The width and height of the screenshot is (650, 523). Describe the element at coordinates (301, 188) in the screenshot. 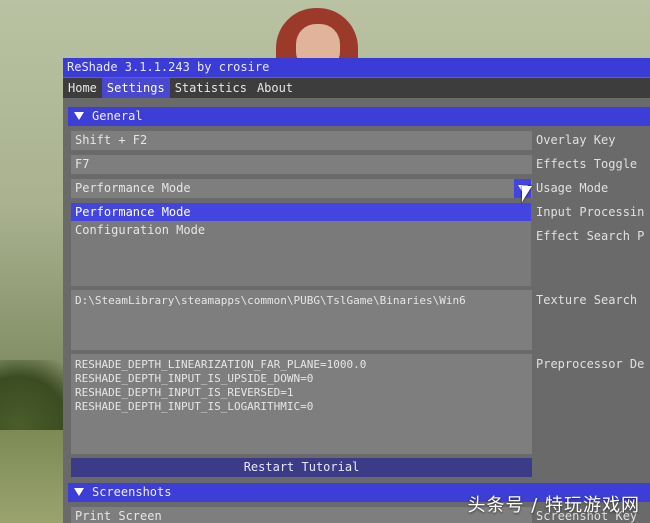

I see `usage-mode-combo: Performance Mode` at that location.